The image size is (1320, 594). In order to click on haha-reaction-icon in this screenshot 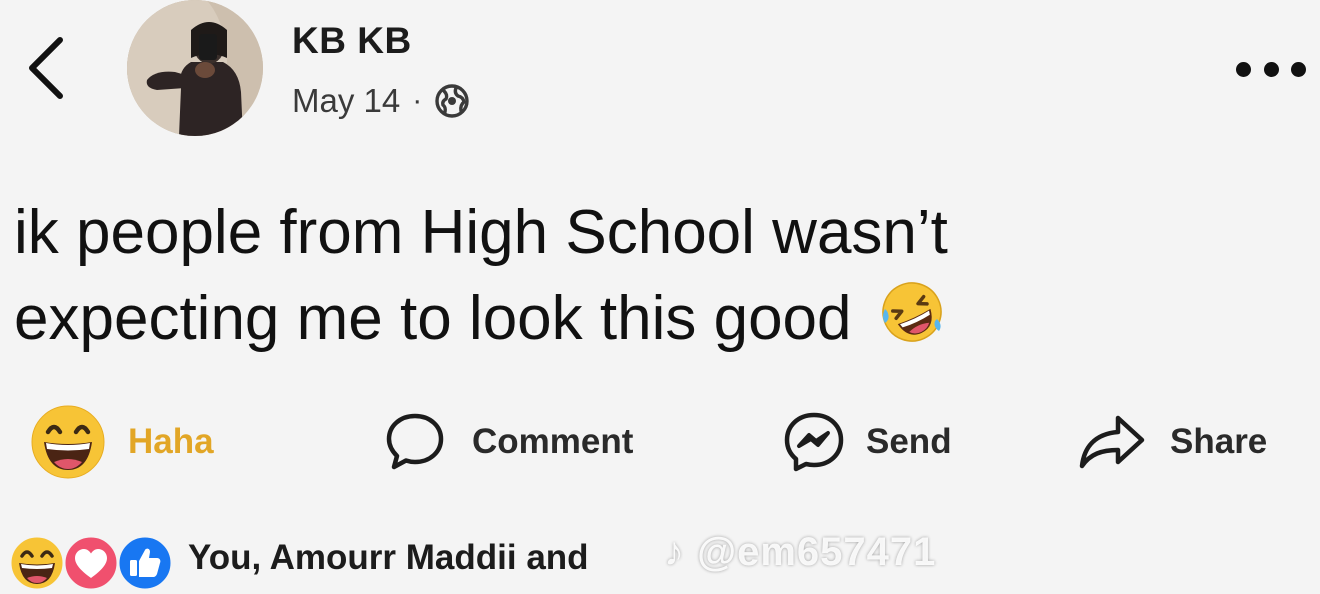, I will do `click(37, 563)`.